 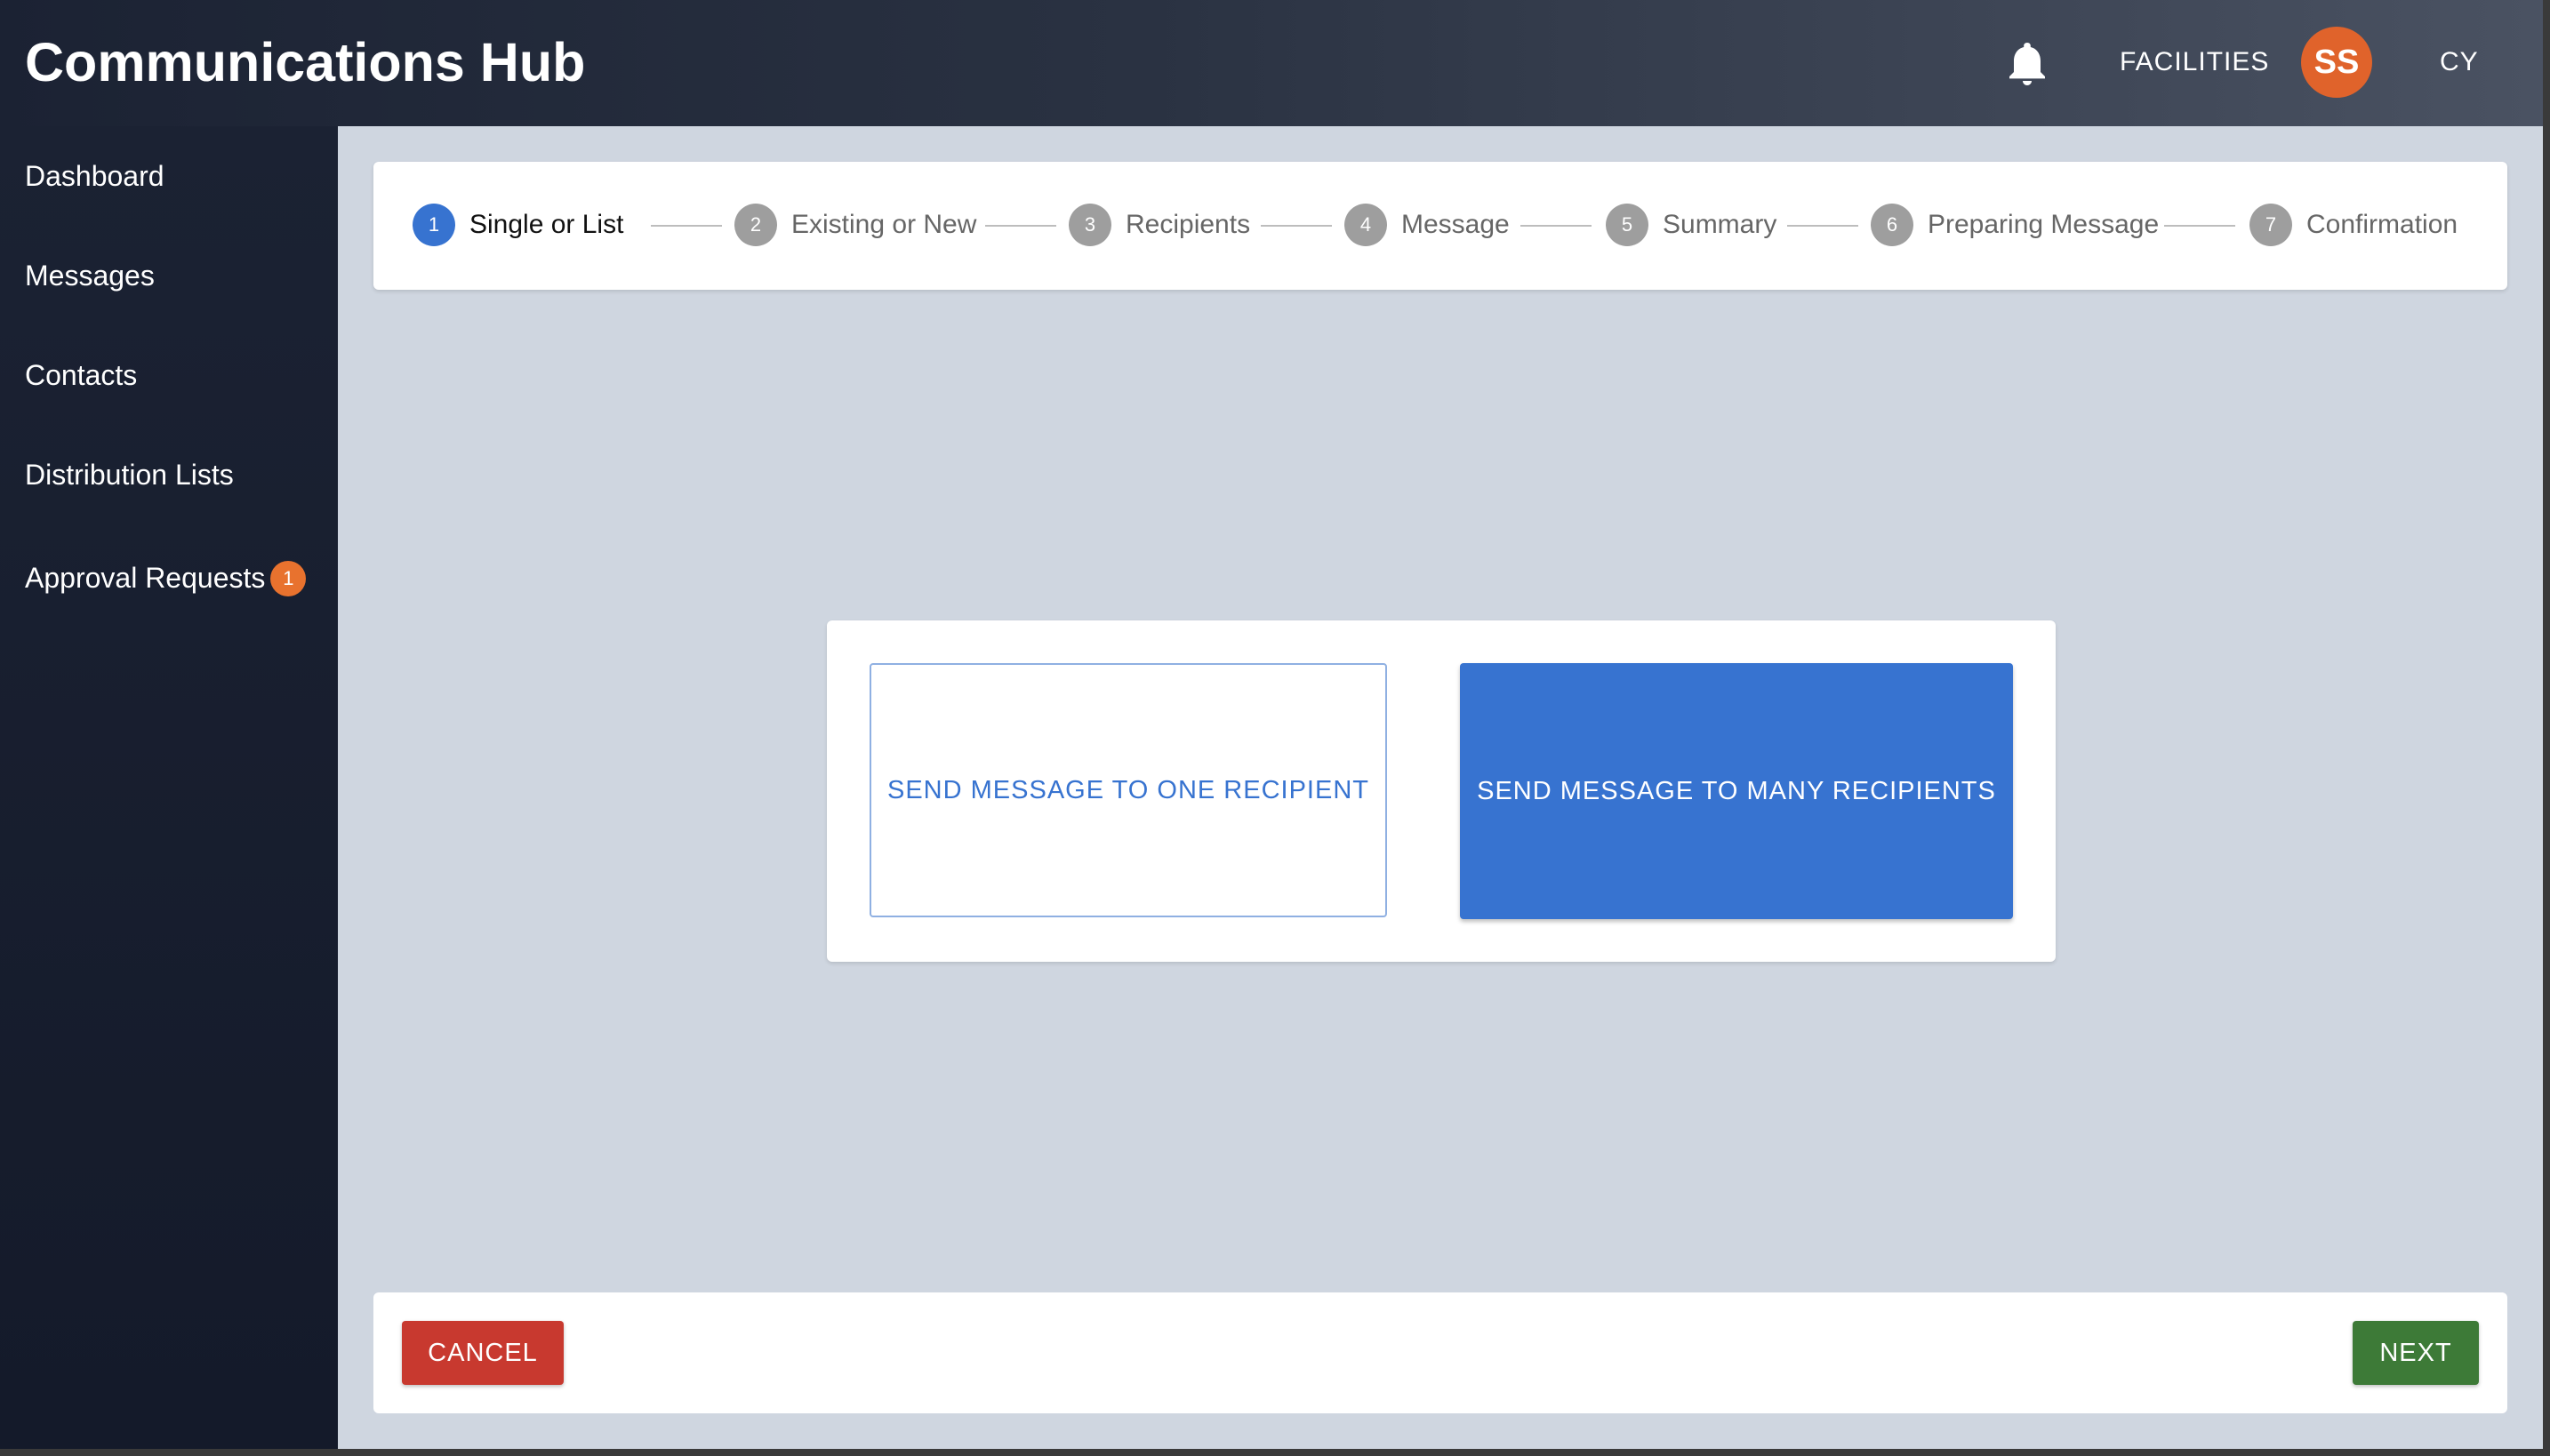 I want to click on step-number: 1, so click(x=434, y=225).